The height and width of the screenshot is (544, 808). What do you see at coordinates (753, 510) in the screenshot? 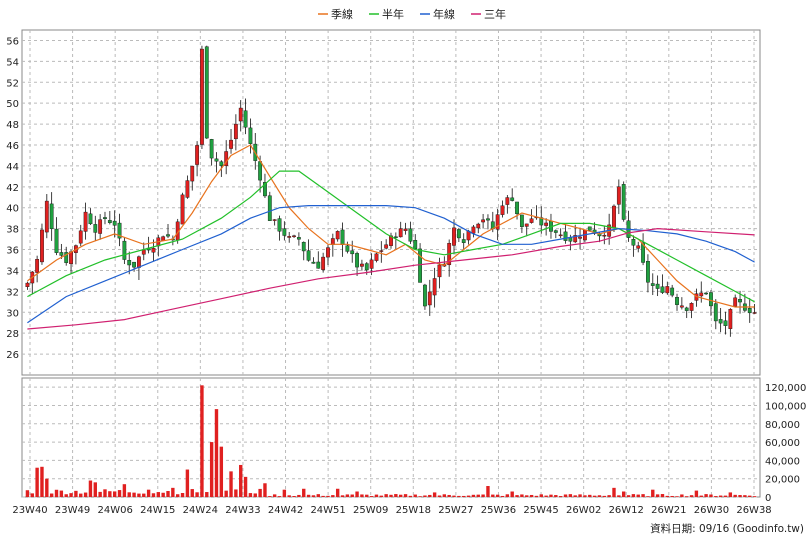
I see `x-tick-label: 26W38` at bounding box center [753, 510].